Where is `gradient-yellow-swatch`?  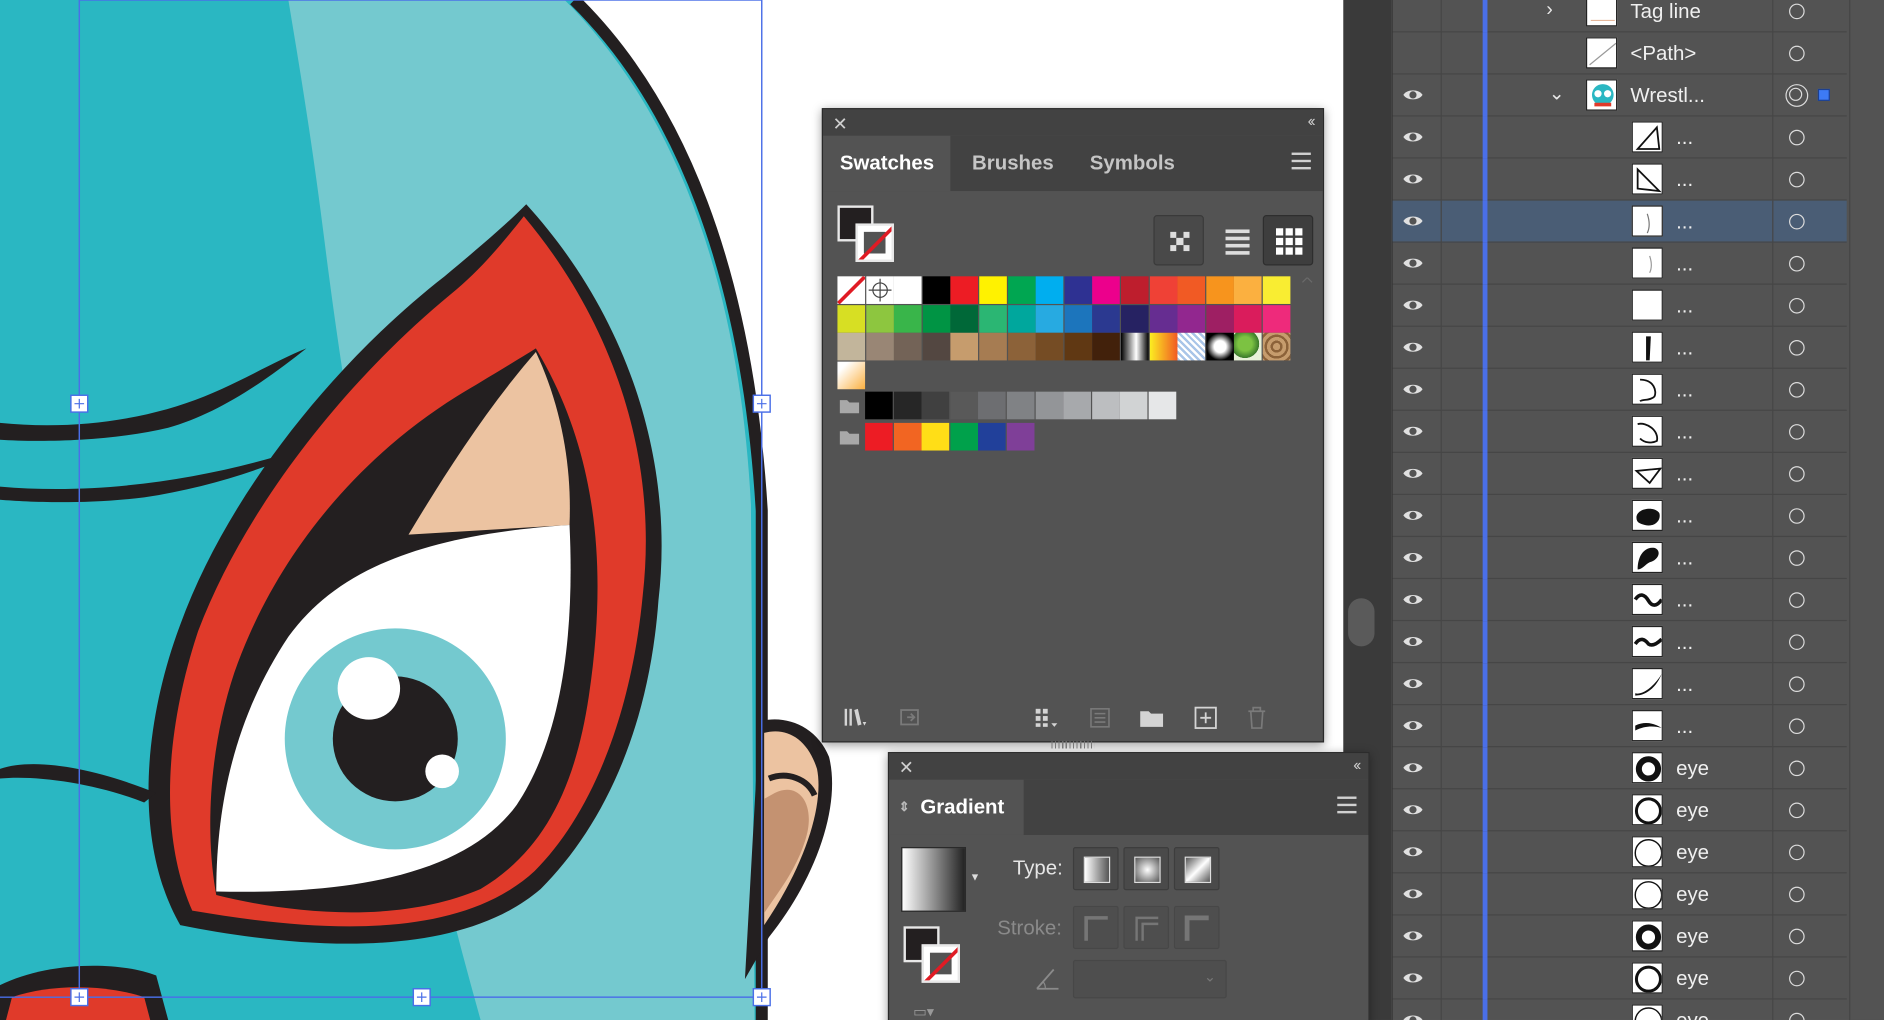
gradient-yellow-swatch is located at coordinates (851, 375).